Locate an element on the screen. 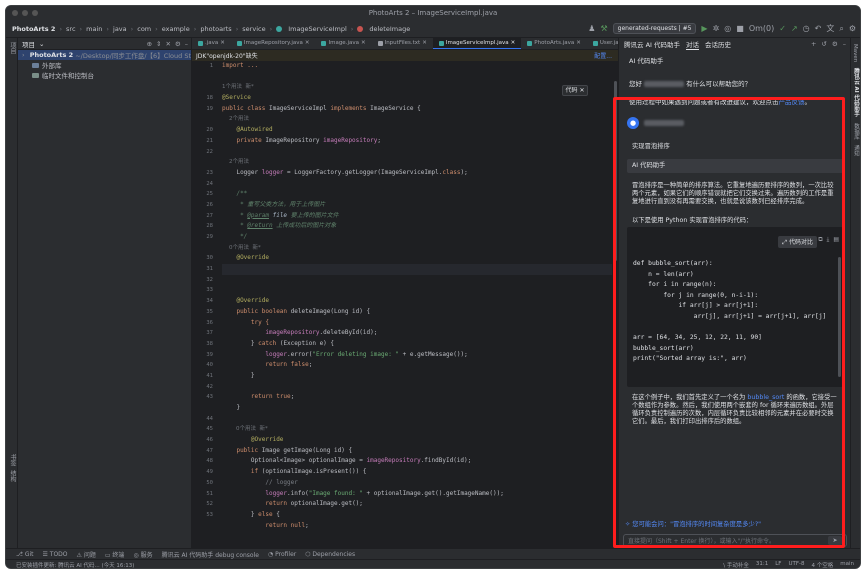 This screenshot has height=572, width=865. method-icon is located at coordinates (360, 28).